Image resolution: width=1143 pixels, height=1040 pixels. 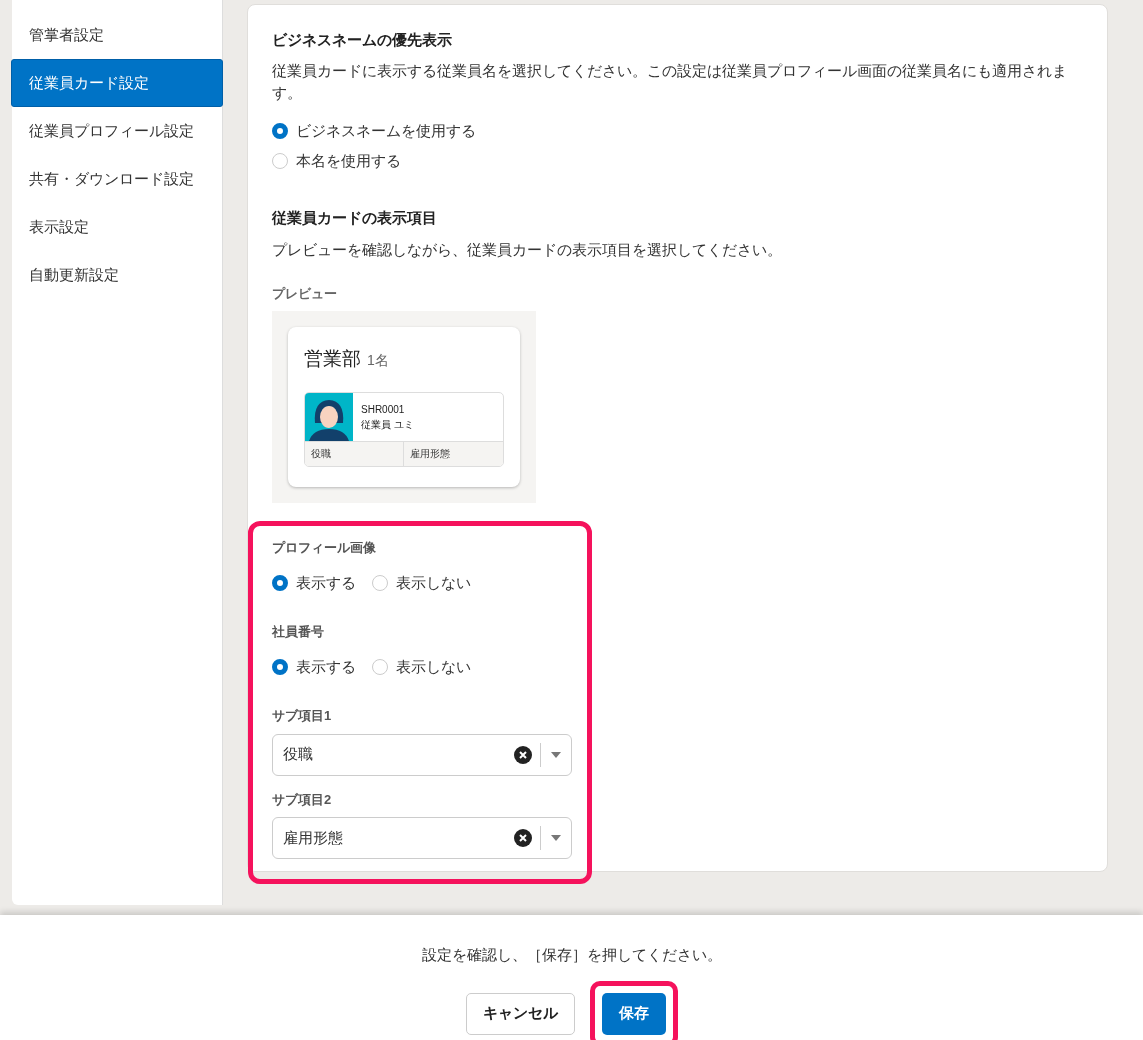 What do you see at coordinates (633, 1013) in the screenshot?
I see `save-button: 保存` at bounding box center [633, 1013].